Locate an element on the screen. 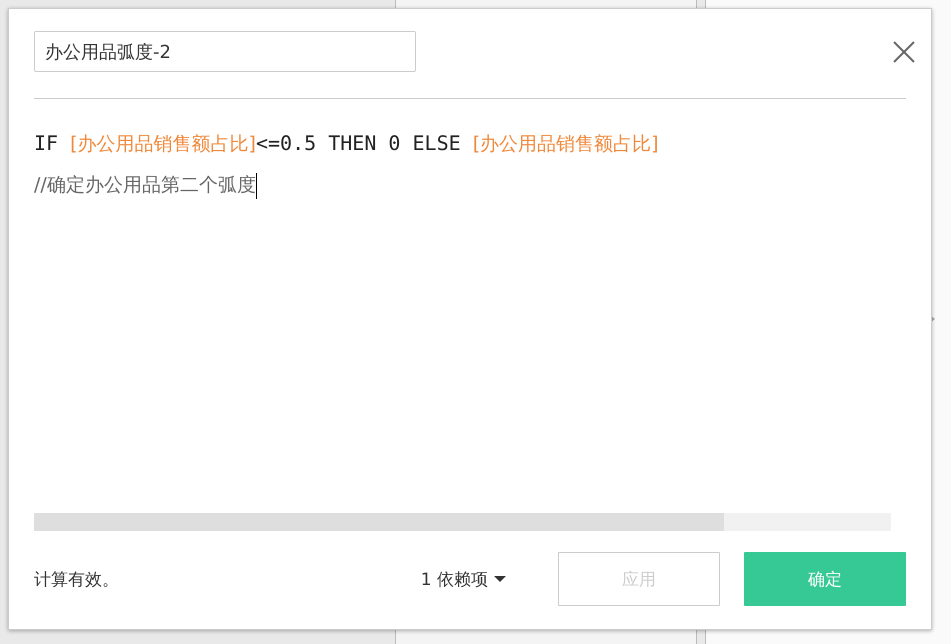 Image resolution: width=951 pixels, height=644 pixels. name-field: 办公用品弧度-2 is located at coordinates (225, 51).